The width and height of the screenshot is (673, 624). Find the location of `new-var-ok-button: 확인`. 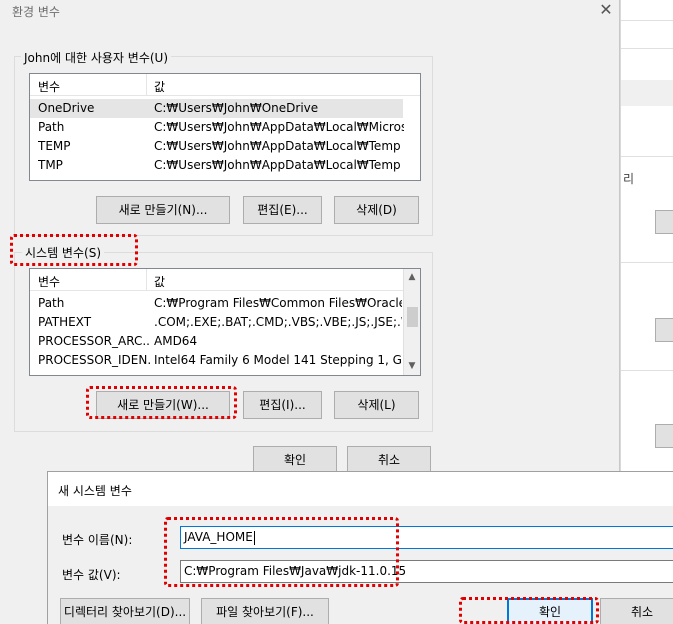

new-var-ok-button: 확인 is located at coordinates (550, 611).